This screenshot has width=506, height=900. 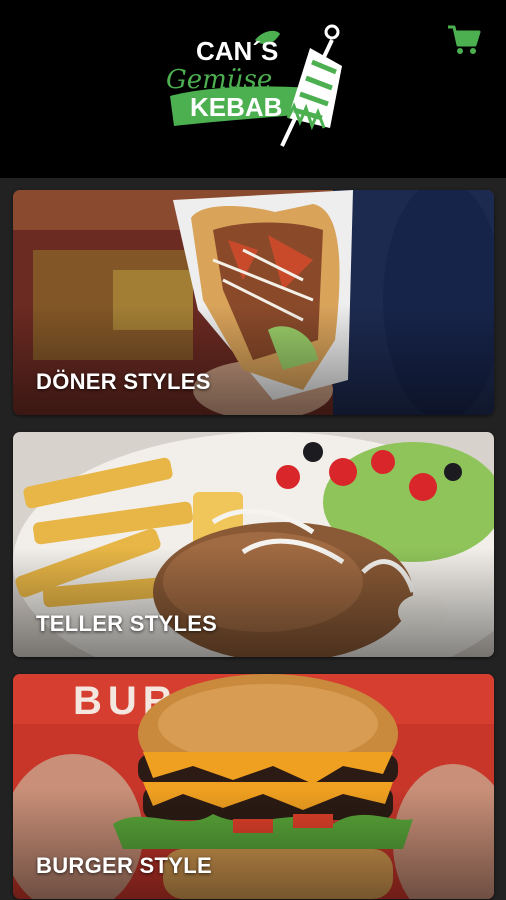 I want to click on shopping-cart-icon, so click(x=464, y=39).